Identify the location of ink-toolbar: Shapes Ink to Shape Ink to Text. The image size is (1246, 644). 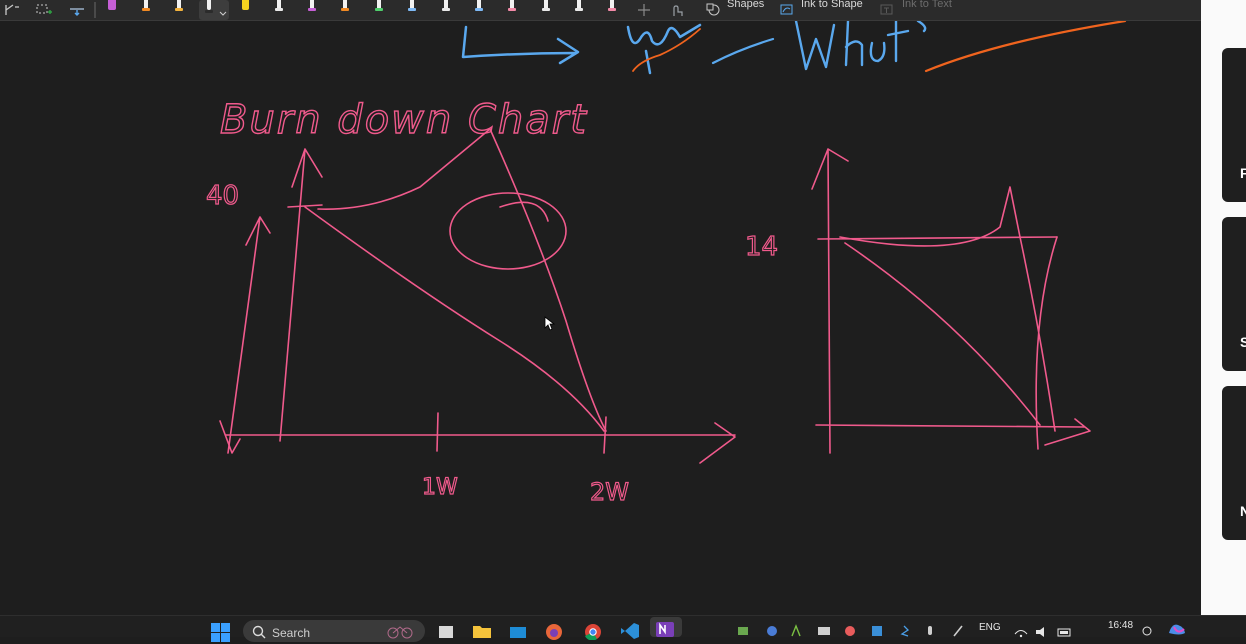
(600, 10).